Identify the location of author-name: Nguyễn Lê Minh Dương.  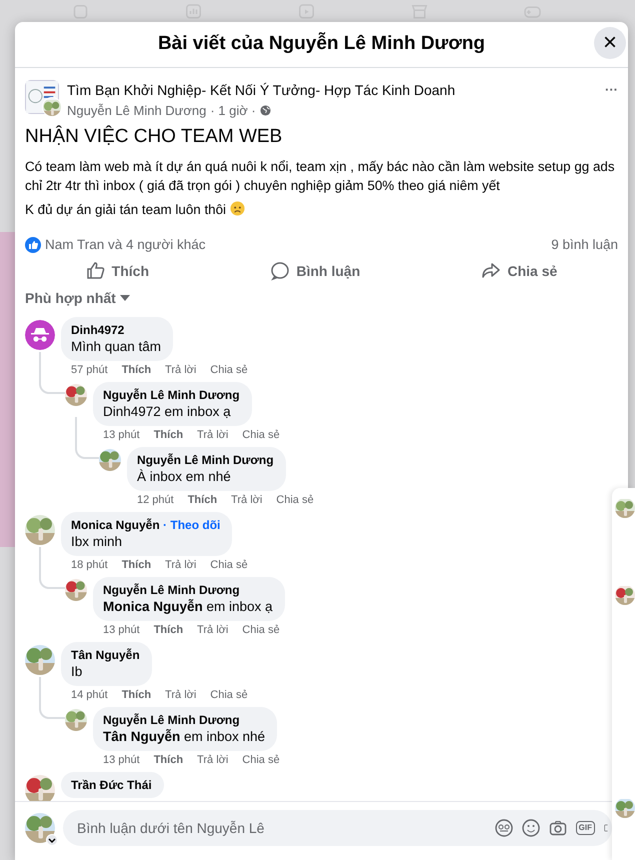
(136, 110).